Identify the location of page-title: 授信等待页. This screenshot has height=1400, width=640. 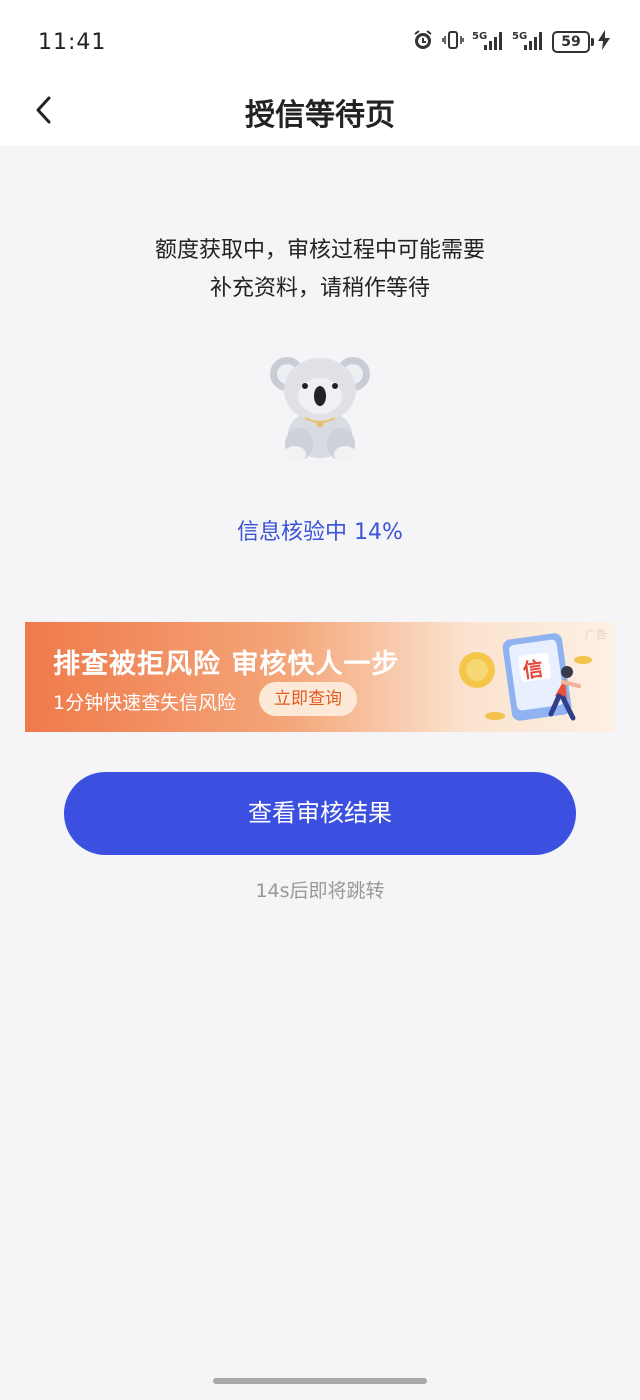
(320, 115).